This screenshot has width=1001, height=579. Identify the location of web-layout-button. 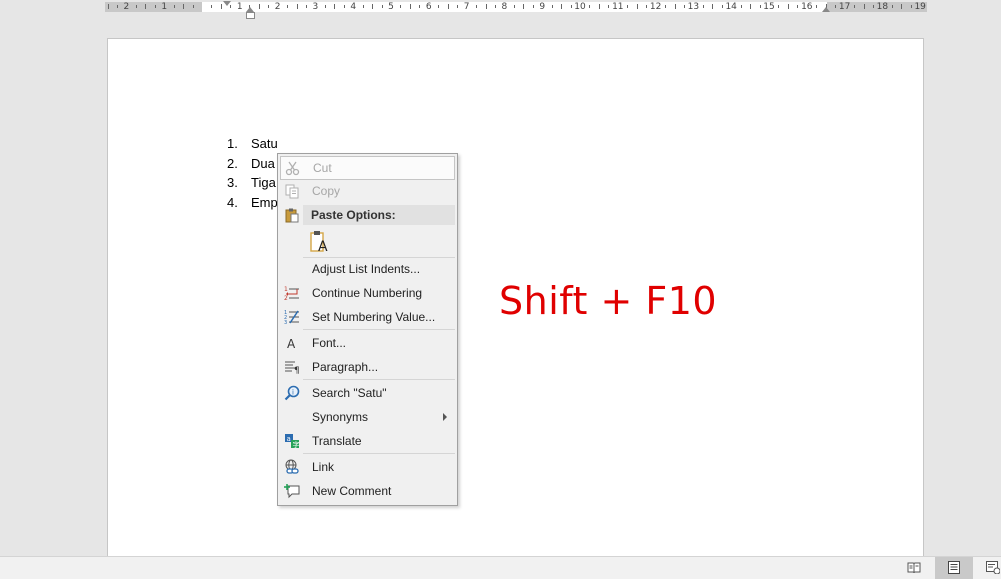
(990, 568).